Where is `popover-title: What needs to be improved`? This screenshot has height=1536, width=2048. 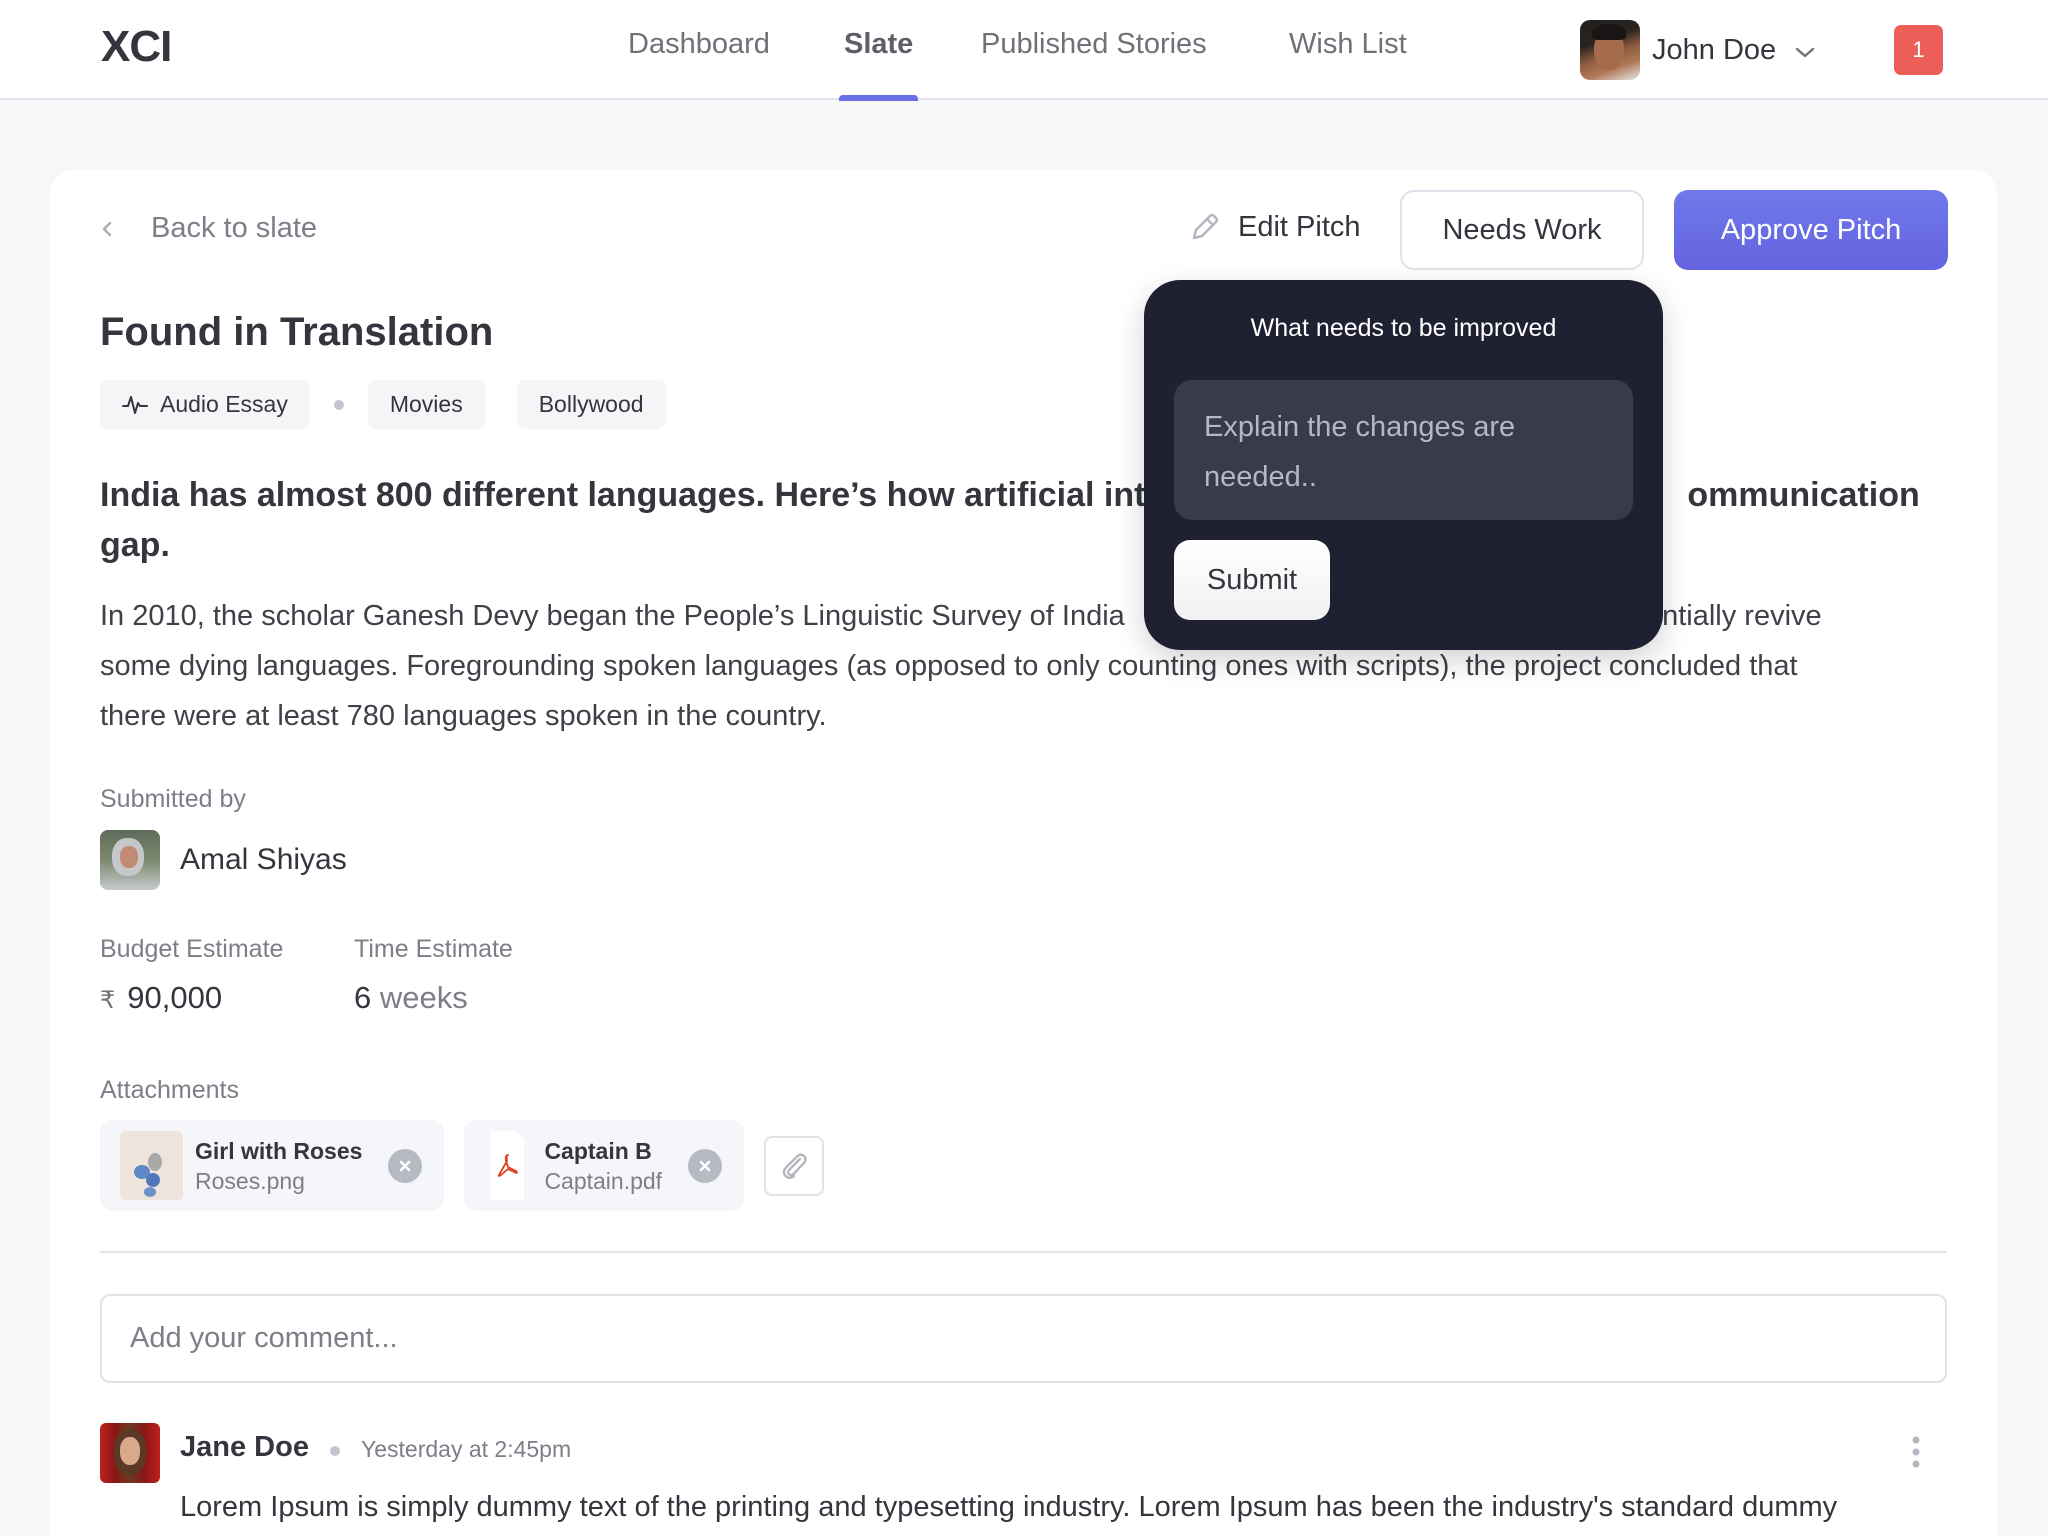
popover-title: What needs to be improved is located at coordinates (1403, 328).